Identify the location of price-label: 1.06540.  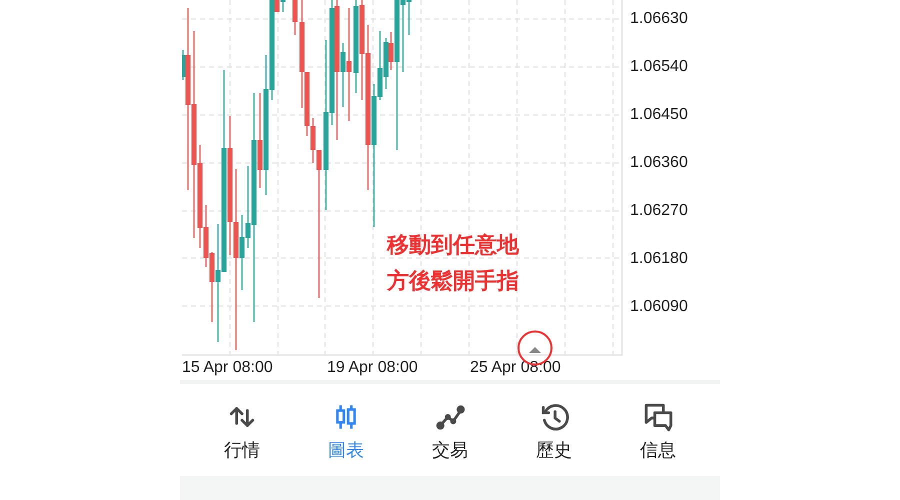
(659, 67).